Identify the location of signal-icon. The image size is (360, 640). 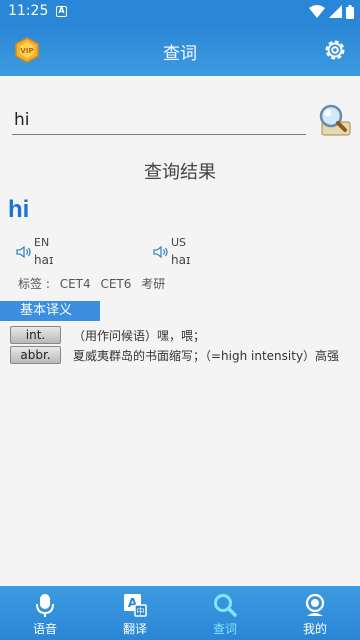
(335, 11).